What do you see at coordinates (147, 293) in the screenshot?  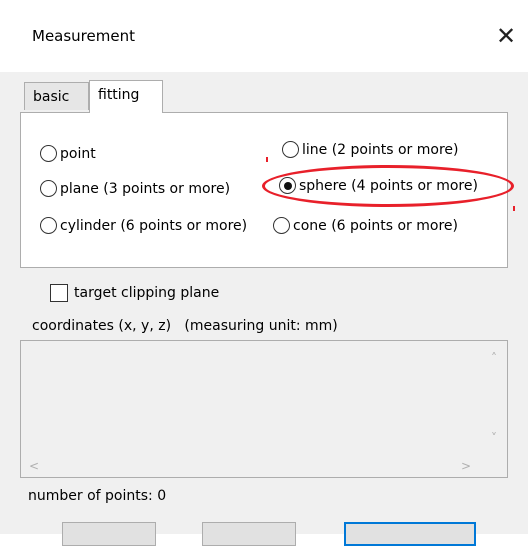 I see `checkbox-label: target clipping plane` at bounding box center [147, 293].